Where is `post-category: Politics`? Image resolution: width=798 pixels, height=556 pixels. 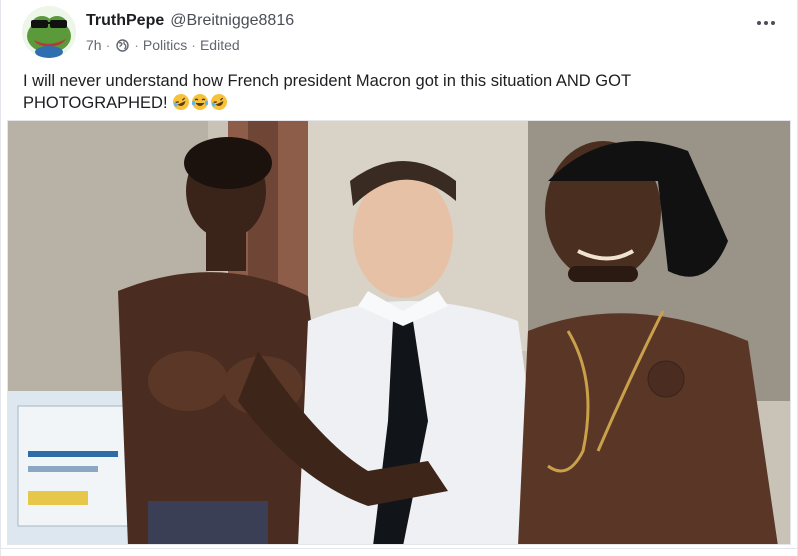
post-category: Politics is located at coordinates (165, 45).